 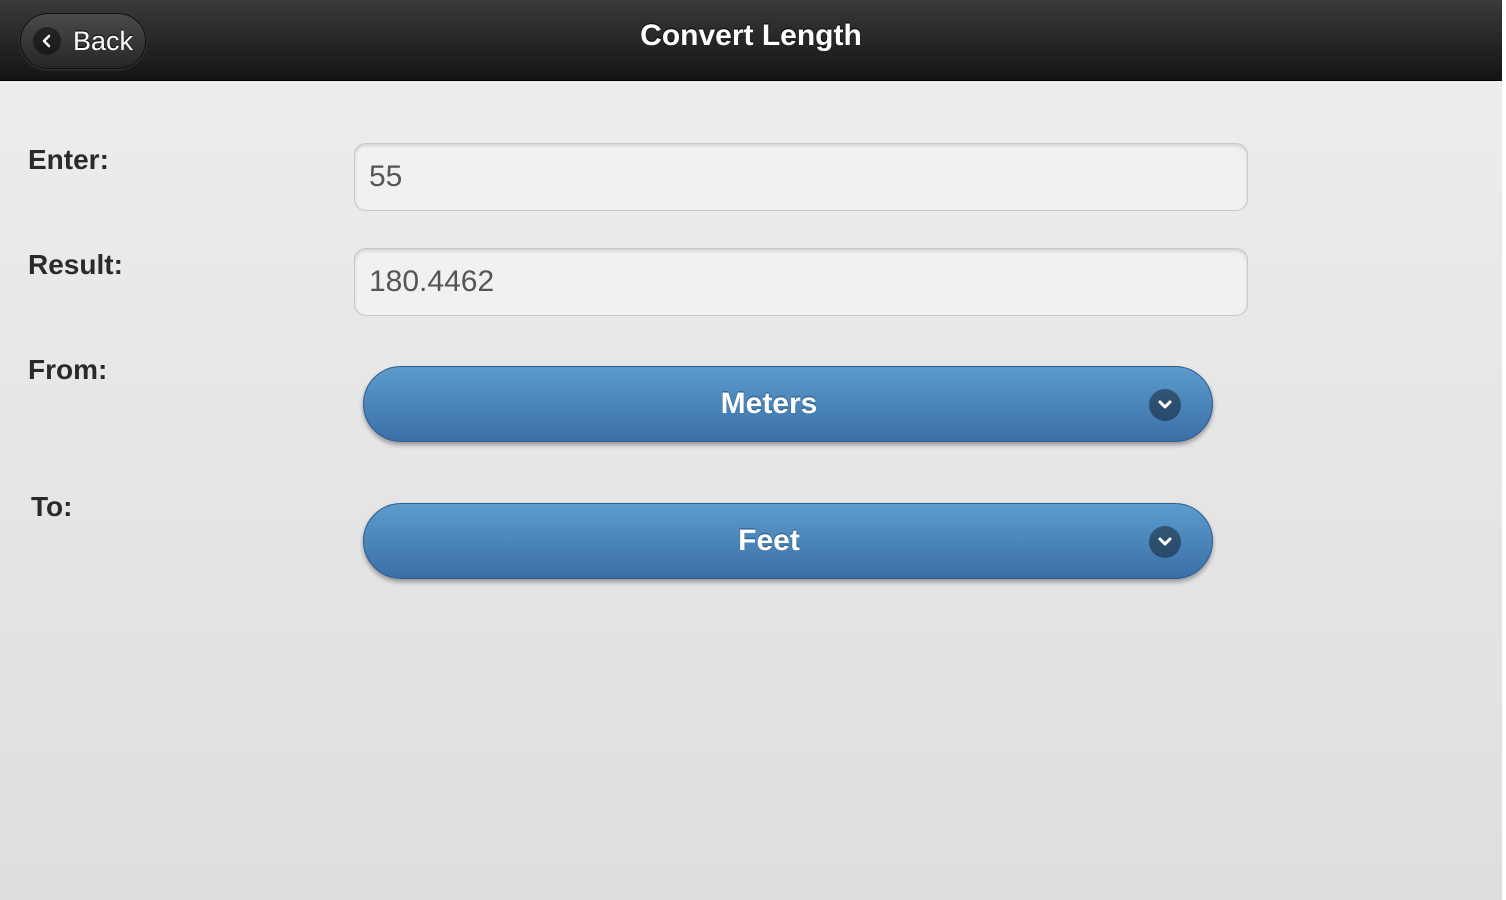 What do you see at coordinates (801, 282) in the screenshot?
I see `result-field` at bounding box center [801, 282].